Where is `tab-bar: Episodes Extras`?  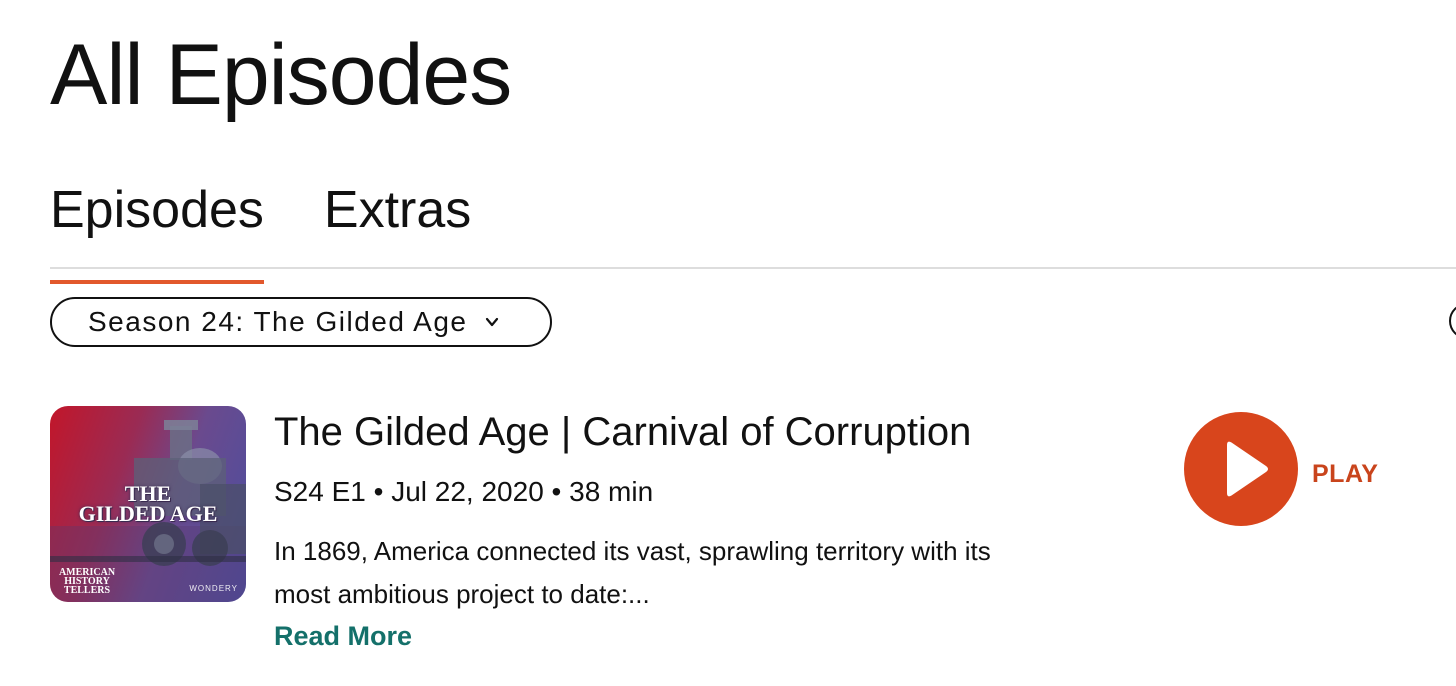
tab-bar: Episodes Extras is located at coordinates (290, 227).